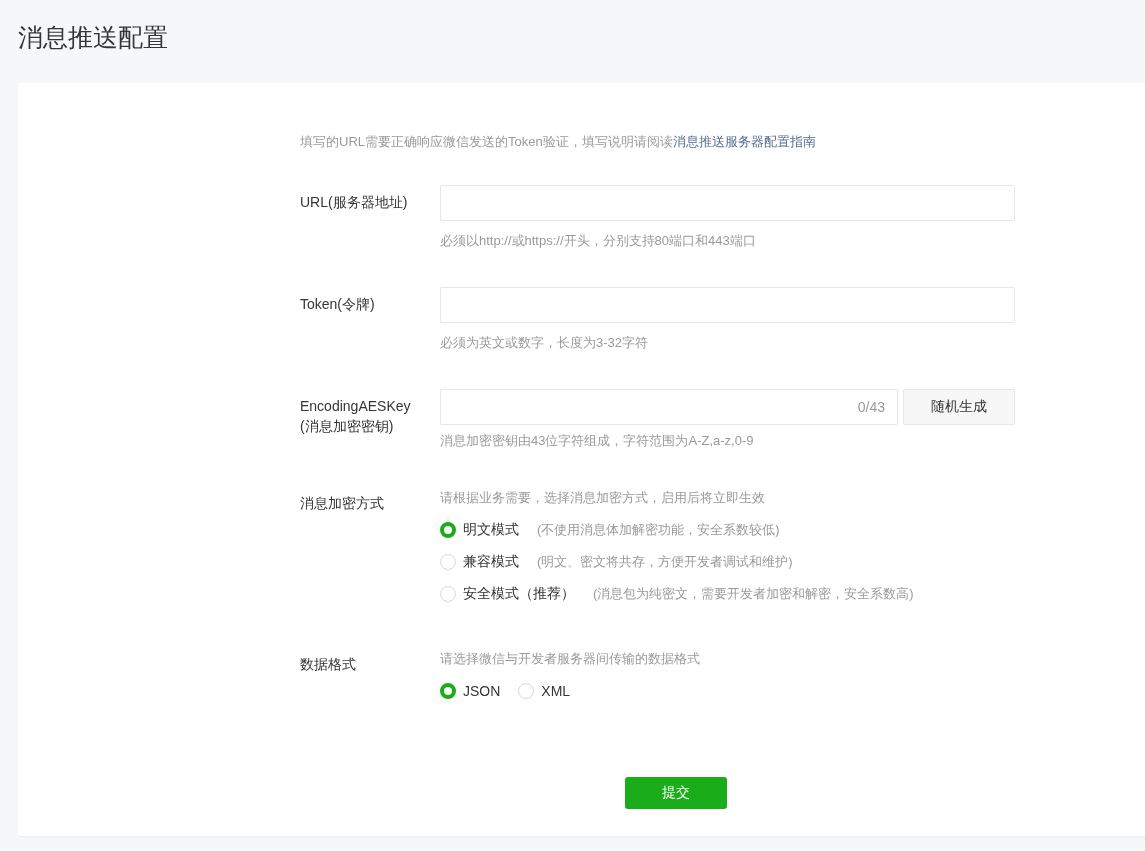 Image resolution: width=1145 pixels, height=851 pixels. I want to click on section-description: 请根据业务需要，选择消息加密方式，启用后将立即生效, so click(603, 498).